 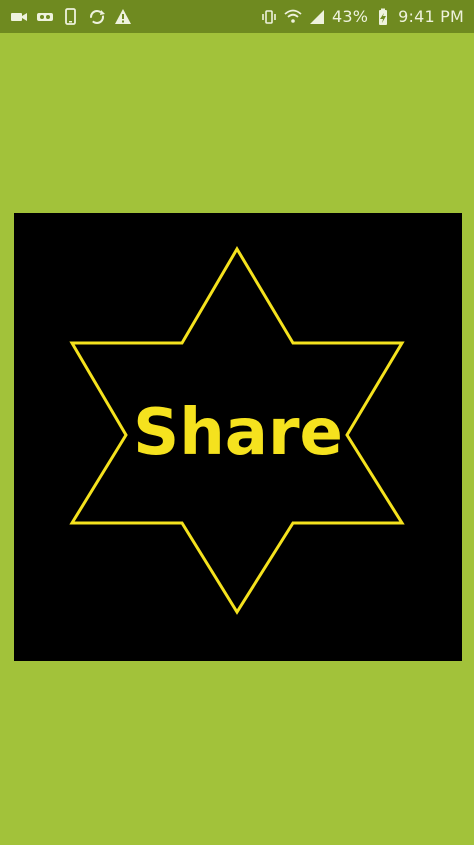 I want to click on status-bar: 43% 9:41 PM, so click(x=237, y=16).